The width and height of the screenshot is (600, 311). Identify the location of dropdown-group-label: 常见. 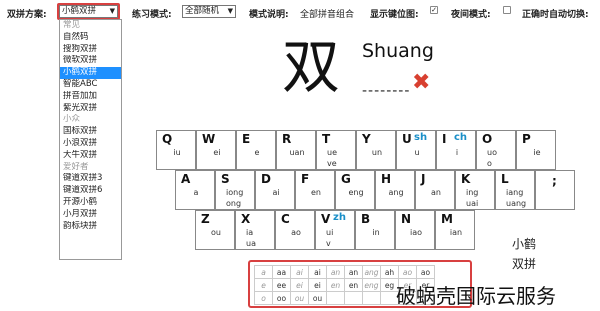
(72, 25).